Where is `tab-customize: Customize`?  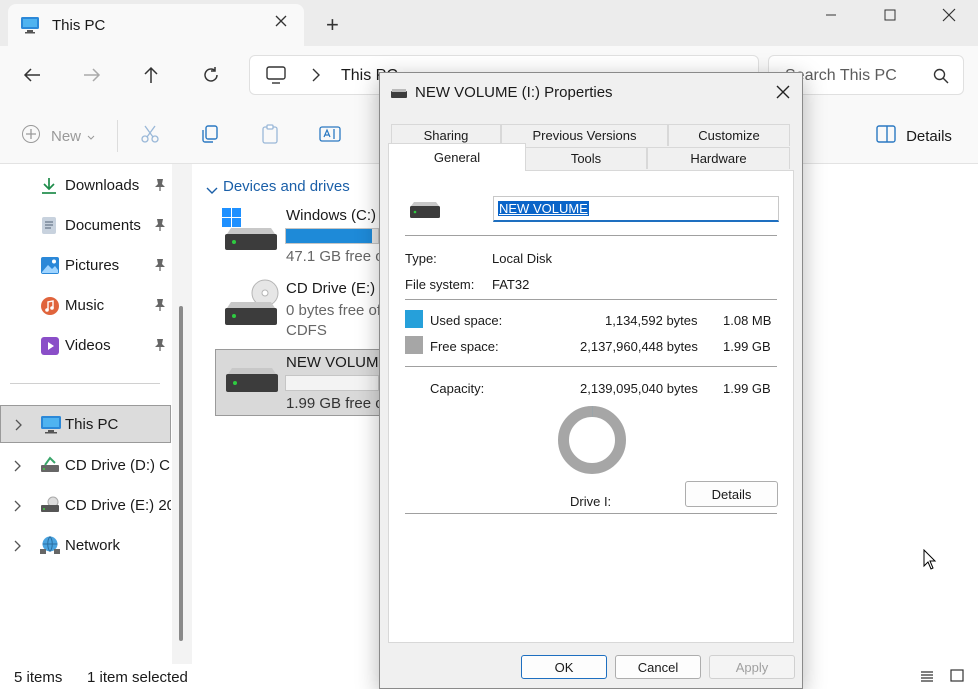
tab-customize: Customize is located at coordinates (729, 135).